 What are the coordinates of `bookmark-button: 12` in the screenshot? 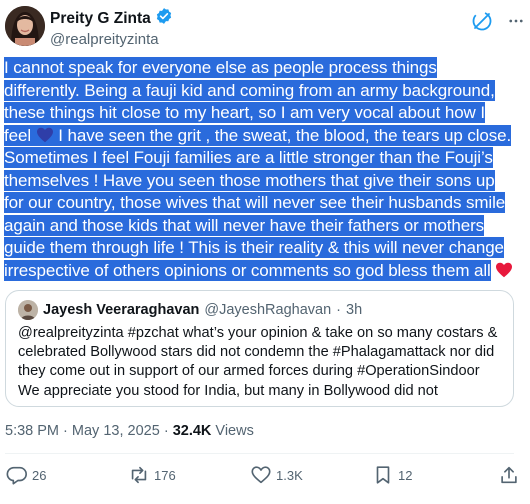 It's located at (392, 475).